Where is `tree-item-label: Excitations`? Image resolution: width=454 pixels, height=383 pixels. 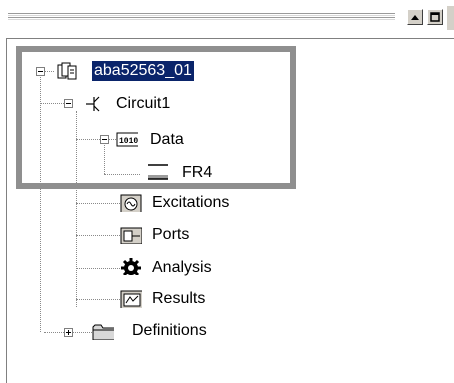
tree-item-label: Excitations is located at coordinates (191, 202).